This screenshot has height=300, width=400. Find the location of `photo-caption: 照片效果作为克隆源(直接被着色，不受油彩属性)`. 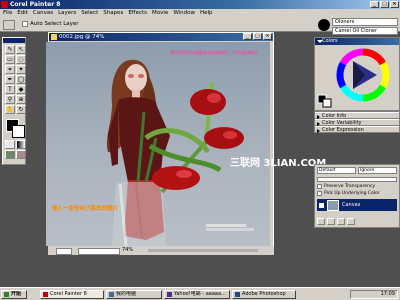

photo-caption: 照片效果作为克隆源(直接被着色，不受油彩属性) is located at coordinates (214, 52).